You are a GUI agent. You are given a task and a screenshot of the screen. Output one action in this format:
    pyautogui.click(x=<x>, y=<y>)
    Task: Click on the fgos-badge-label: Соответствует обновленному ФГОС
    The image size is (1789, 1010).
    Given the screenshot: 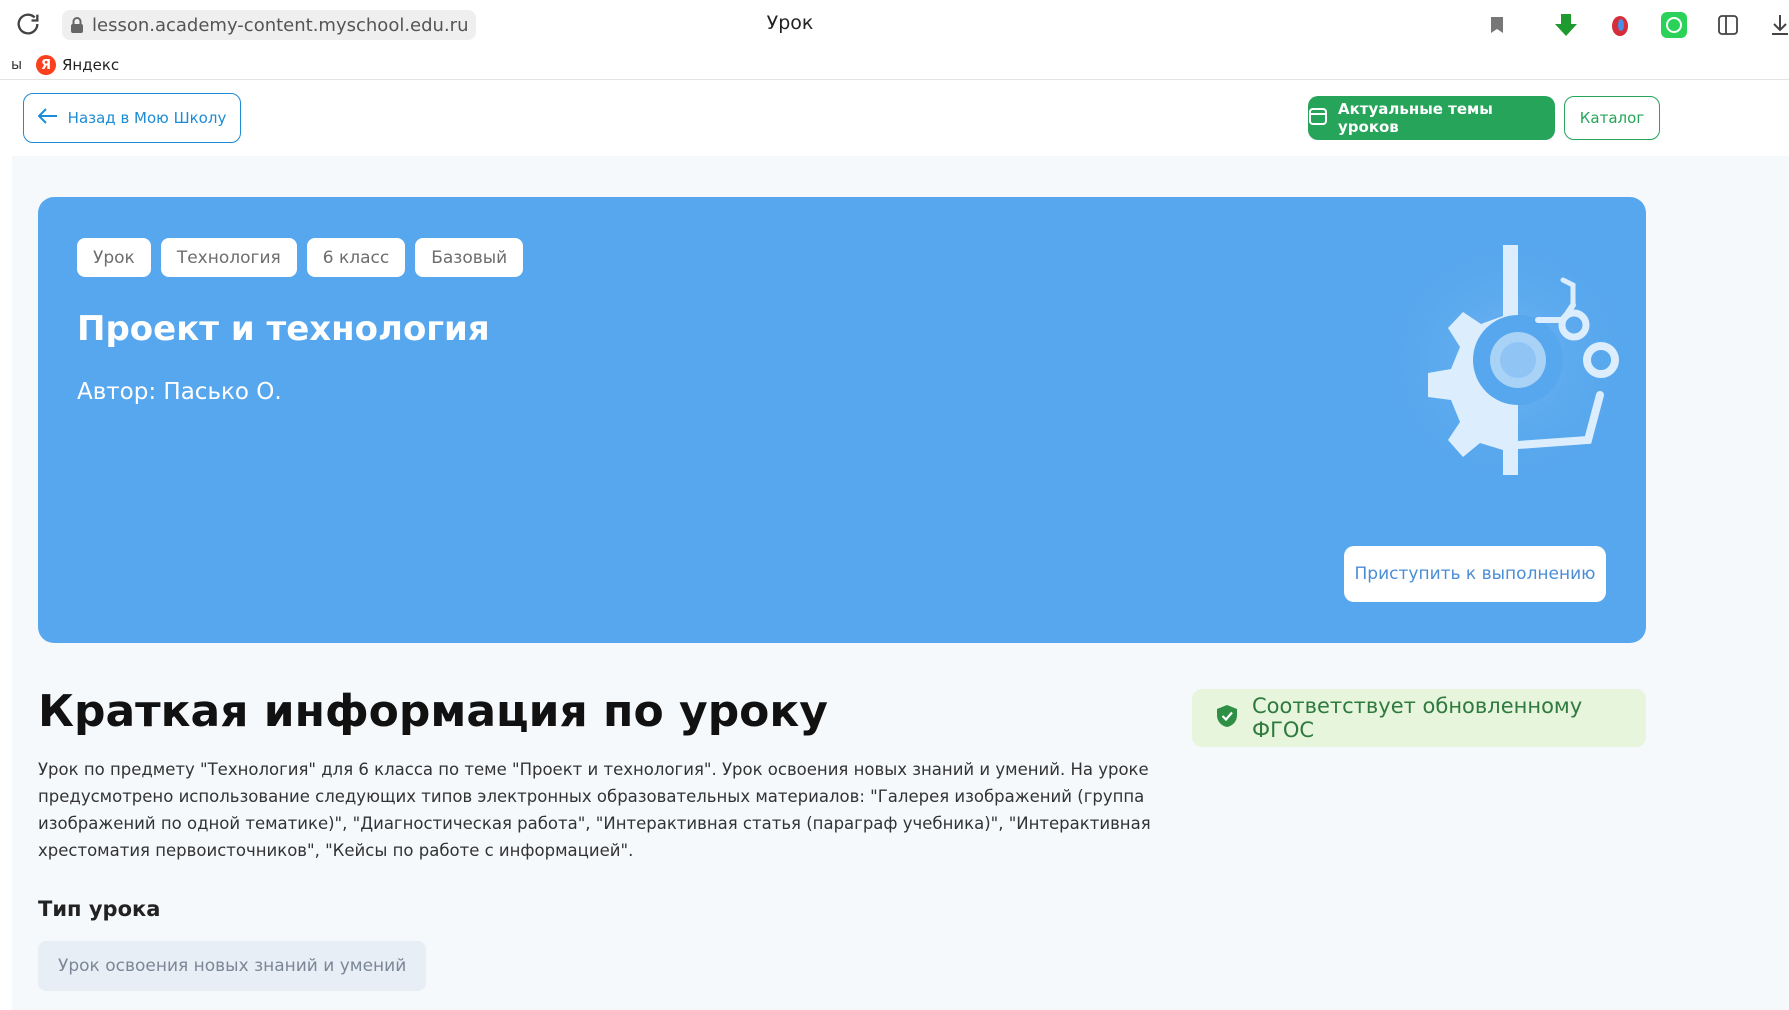 What is the action you would take?
    pyautogui.click(x=1417, y=718)
    